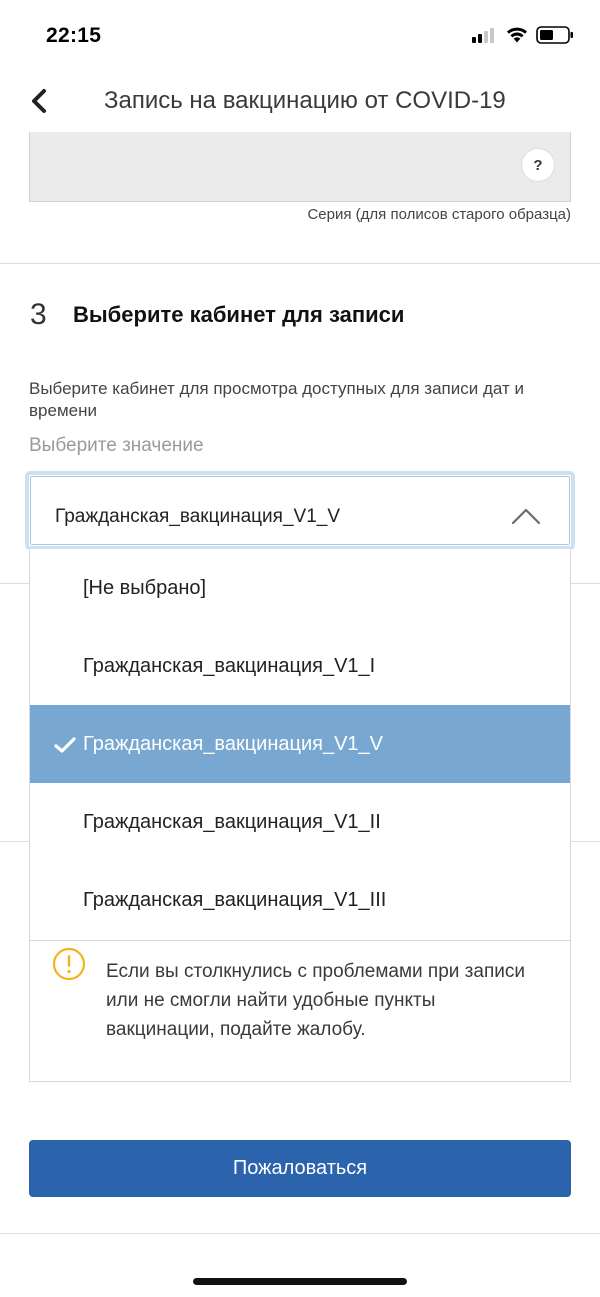 The image size is (600, 1297). Describe the element at coordinates (145, 587) in the screenshot. I see `option-label: [Не выбрано]` at that location.